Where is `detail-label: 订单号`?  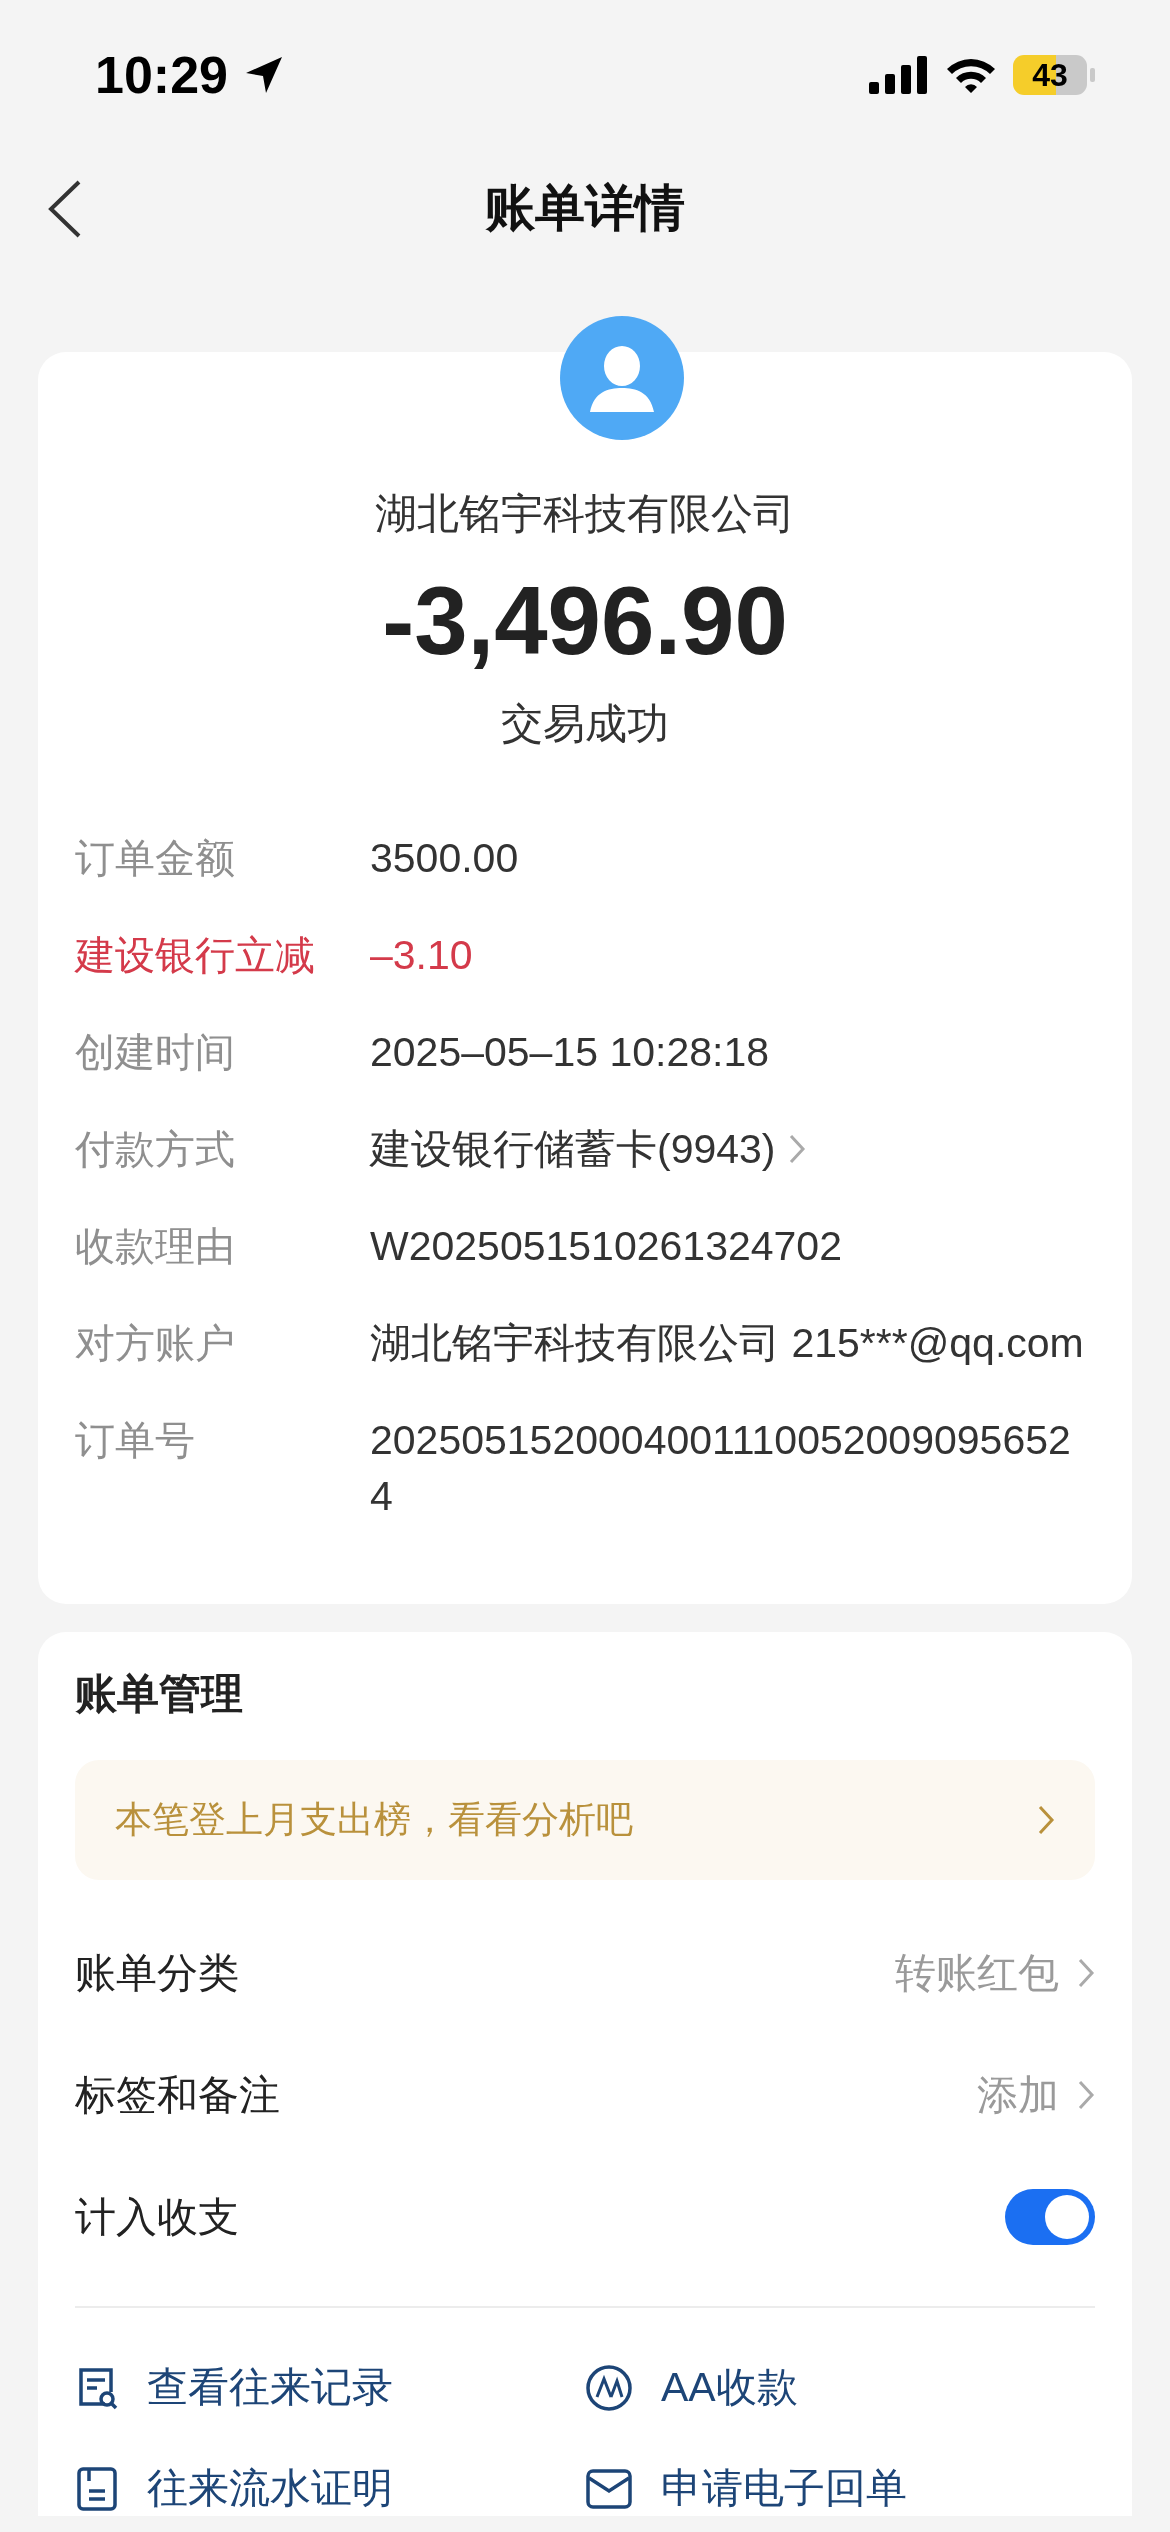 detail-label: 订单号 is located at coordinates (135, 1440).